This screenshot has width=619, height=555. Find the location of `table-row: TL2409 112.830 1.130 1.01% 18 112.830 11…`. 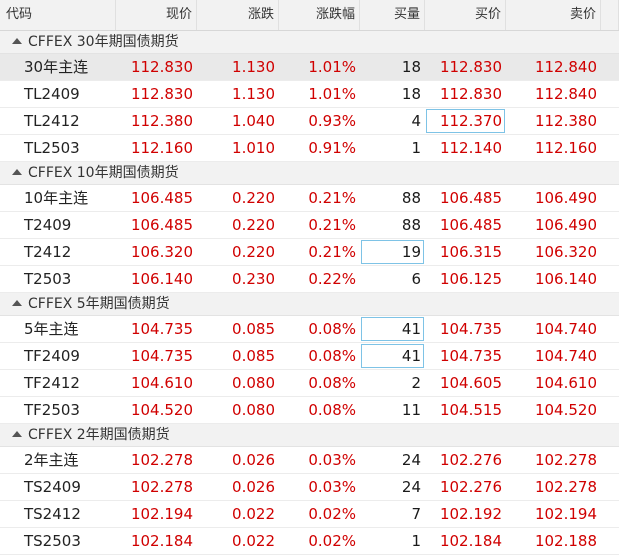

table-row: TL2409 112.830 1.130 1.01% 18 112.830 11… is located at coordinates (309, 94).